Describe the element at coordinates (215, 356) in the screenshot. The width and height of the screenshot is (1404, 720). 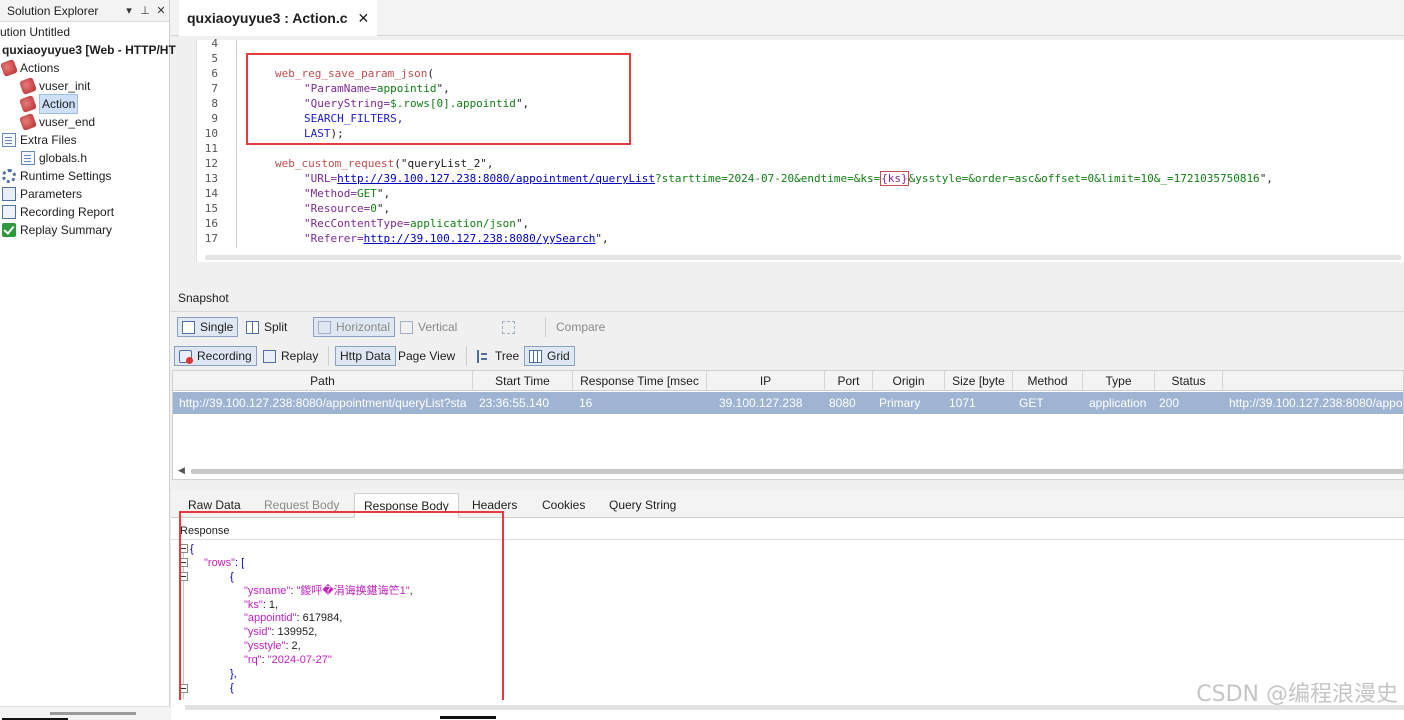
I see `recording-button: Recording` at that location.